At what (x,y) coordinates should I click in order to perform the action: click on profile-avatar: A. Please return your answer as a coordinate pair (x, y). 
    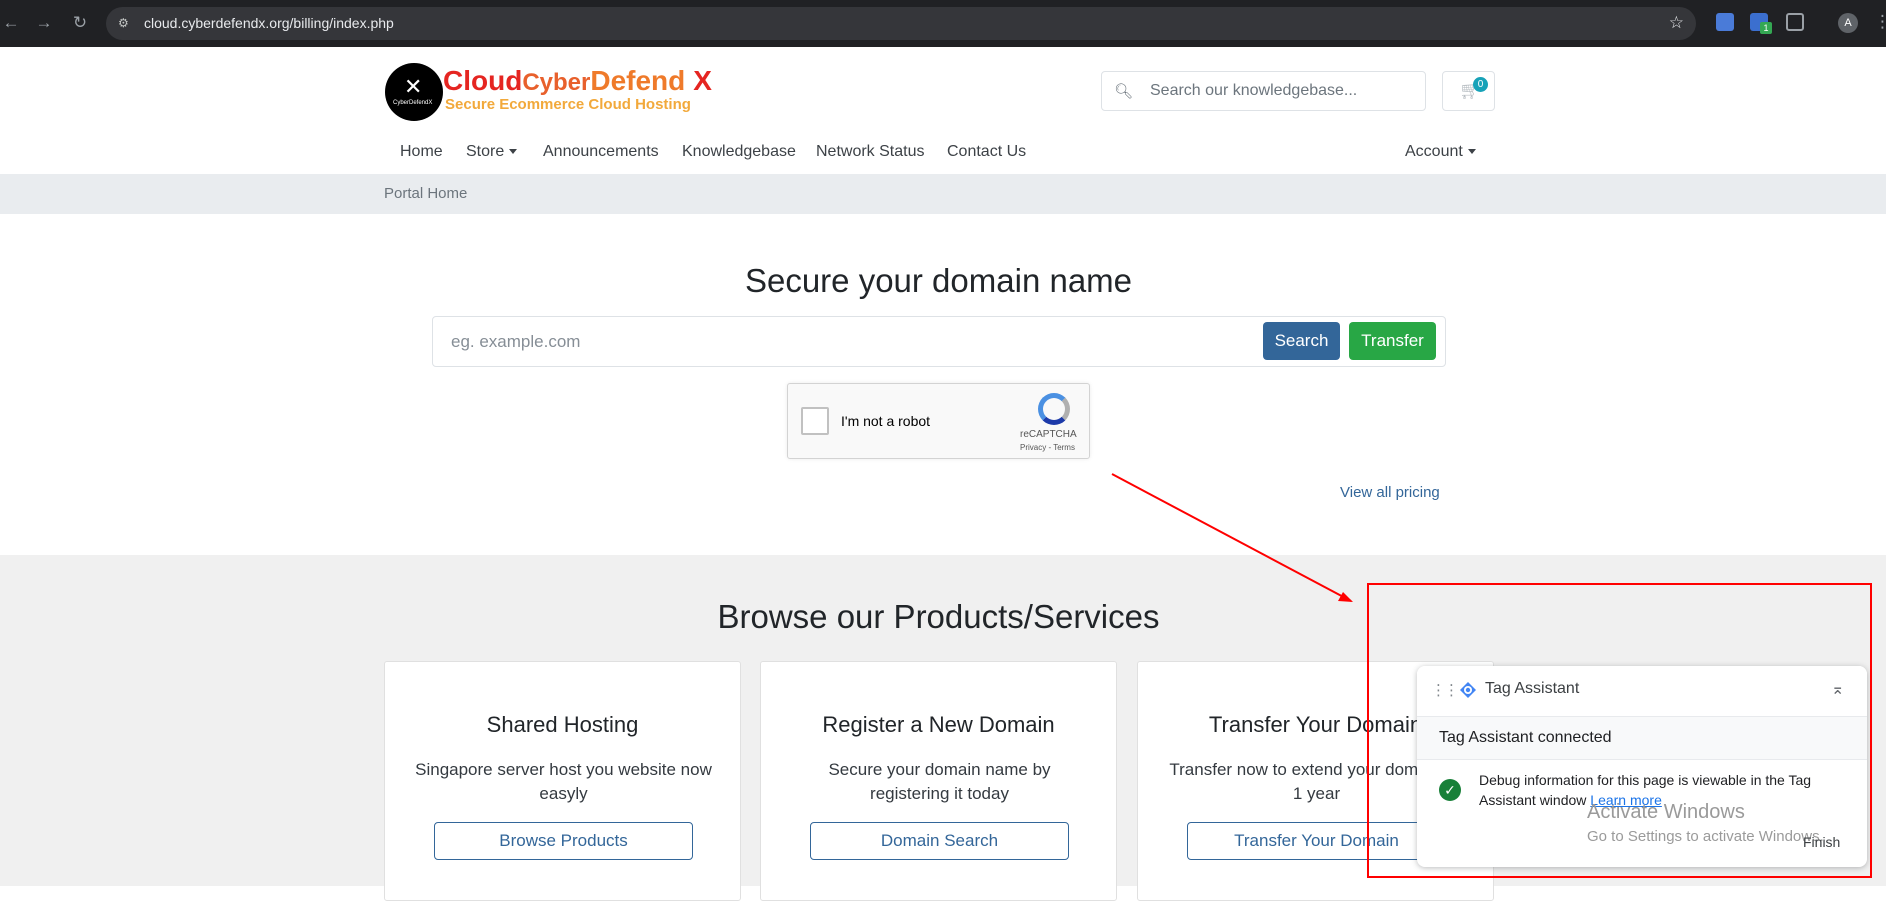
    Looking at the image, I should click on (1848, 23).